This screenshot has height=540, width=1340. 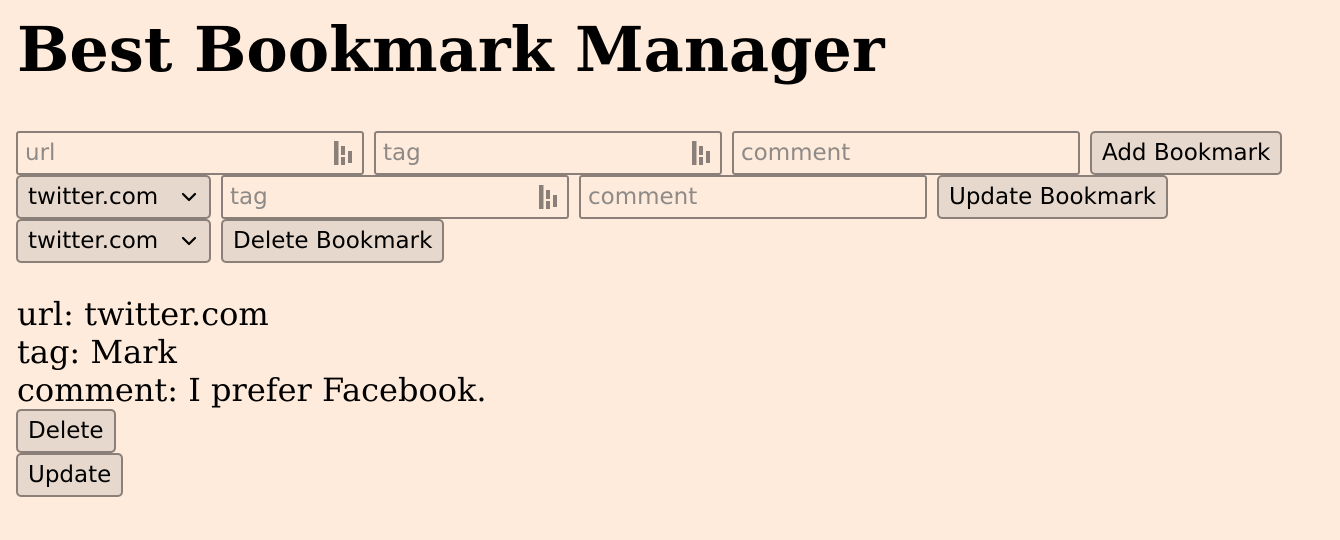 What do you see at coordinates (93, 241) in the screenshot?
I see `delete-url-select-value: twitter.com` at bounding box center [93, 241].